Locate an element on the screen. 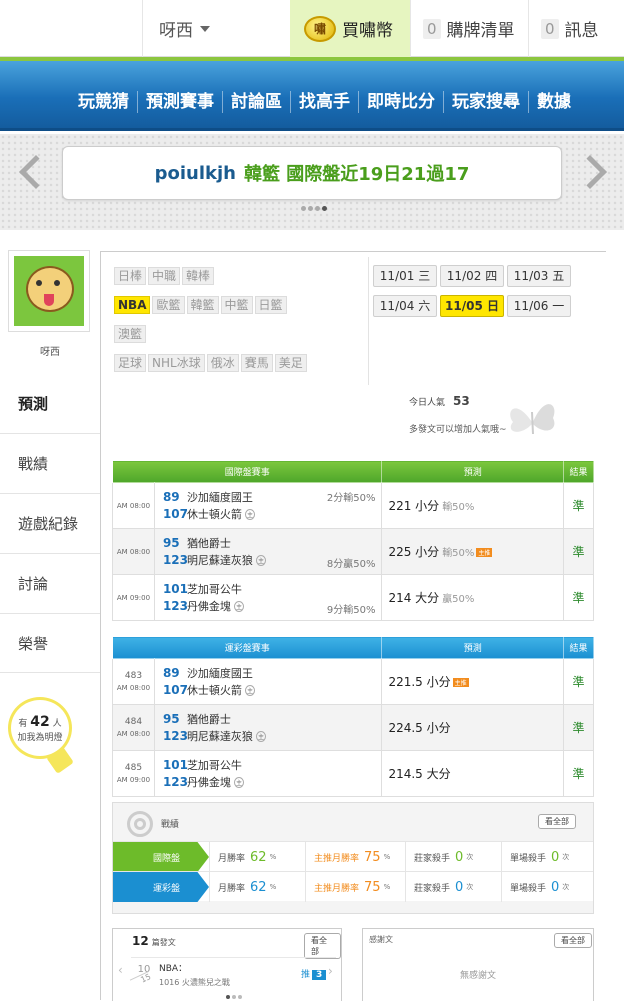  chevron-left-icon: ‹ is located at coordinates (120, 970).